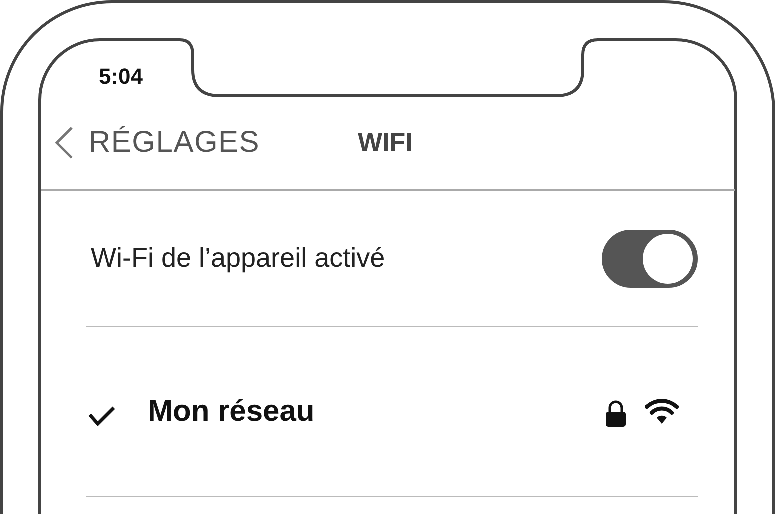 The image size is (776, 514). Describe the element at coordinates (206, 142) in the screenshot. I see `back-button: RÉGLAGES` at that location.